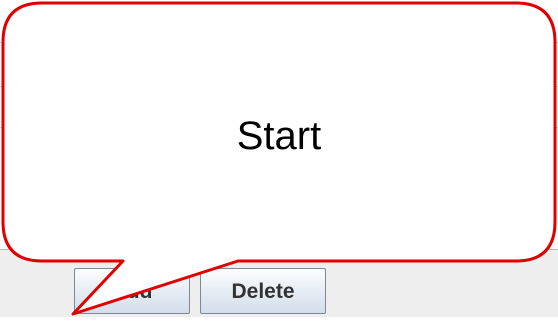 The height and width of the screenshot is (322, 558). Describe the element at coordinates (132, 291) in the screenshot. I see `add-button: Add` at that location.